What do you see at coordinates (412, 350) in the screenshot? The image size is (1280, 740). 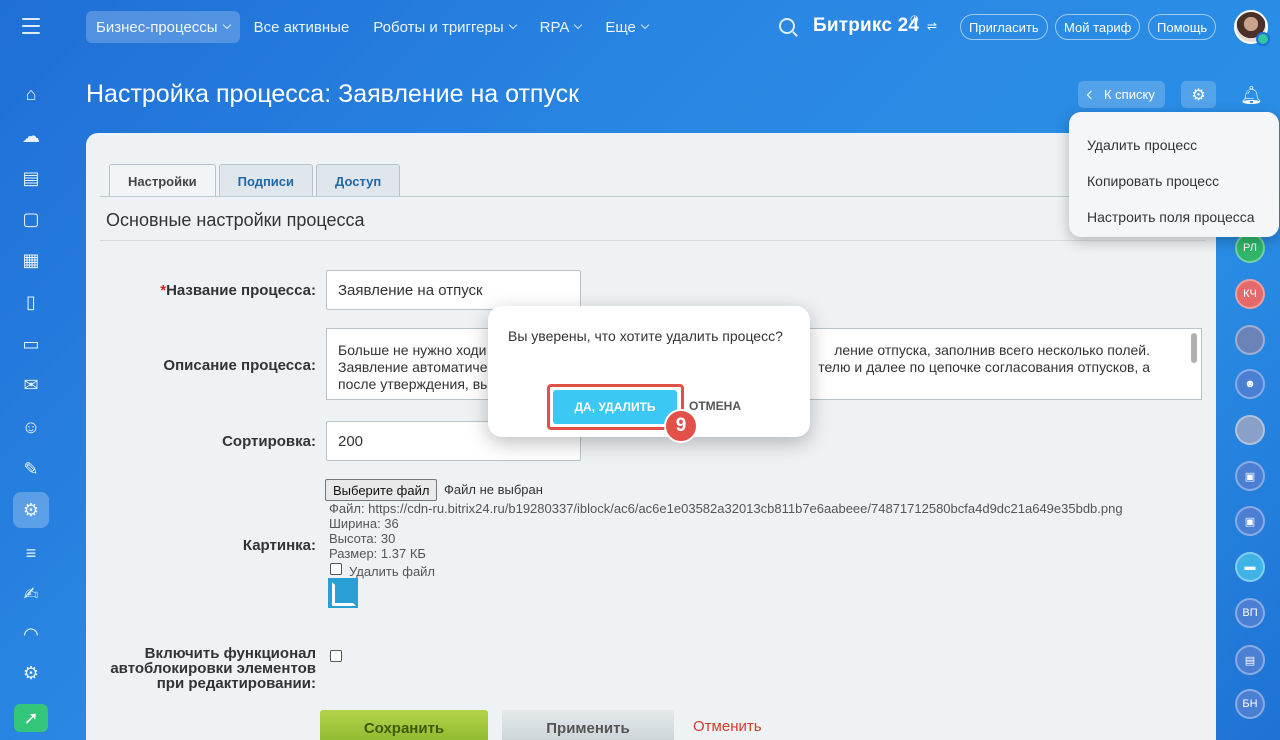 I see `desc-text: Больше не нужно ходи` at bounding box center [412, 350].